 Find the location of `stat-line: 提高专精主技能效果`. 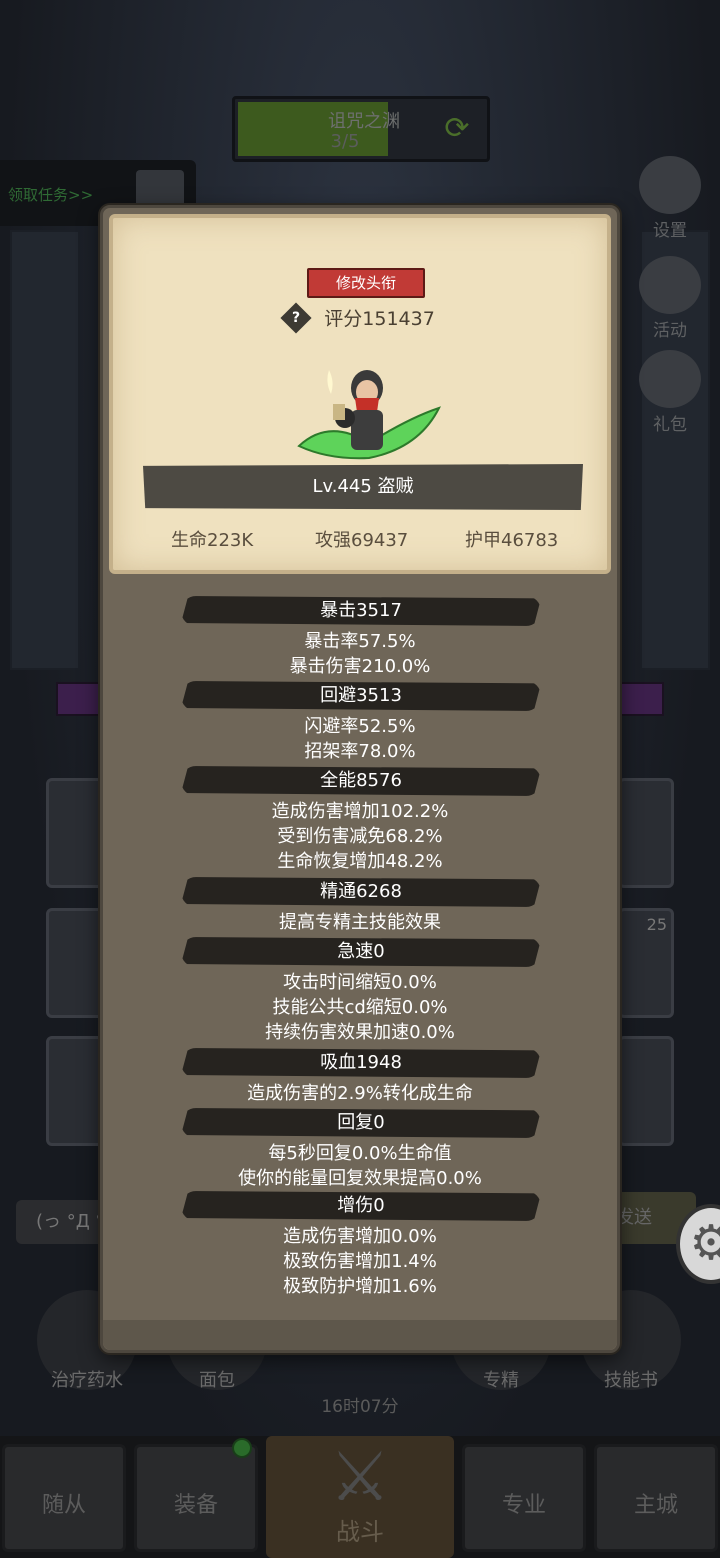

stat-line: 提高专精主技能效果 is located at coordinates (360, 922).